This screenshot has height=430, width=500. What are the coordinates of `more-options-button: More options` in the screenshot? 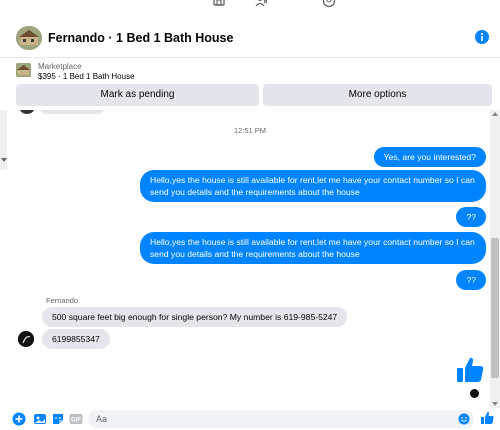 It's located at (377, 95).